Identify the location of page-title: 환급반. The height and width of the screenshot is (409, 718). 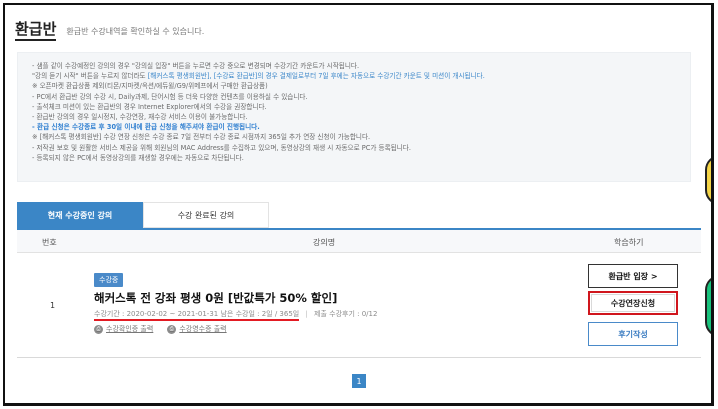
(36, 30).